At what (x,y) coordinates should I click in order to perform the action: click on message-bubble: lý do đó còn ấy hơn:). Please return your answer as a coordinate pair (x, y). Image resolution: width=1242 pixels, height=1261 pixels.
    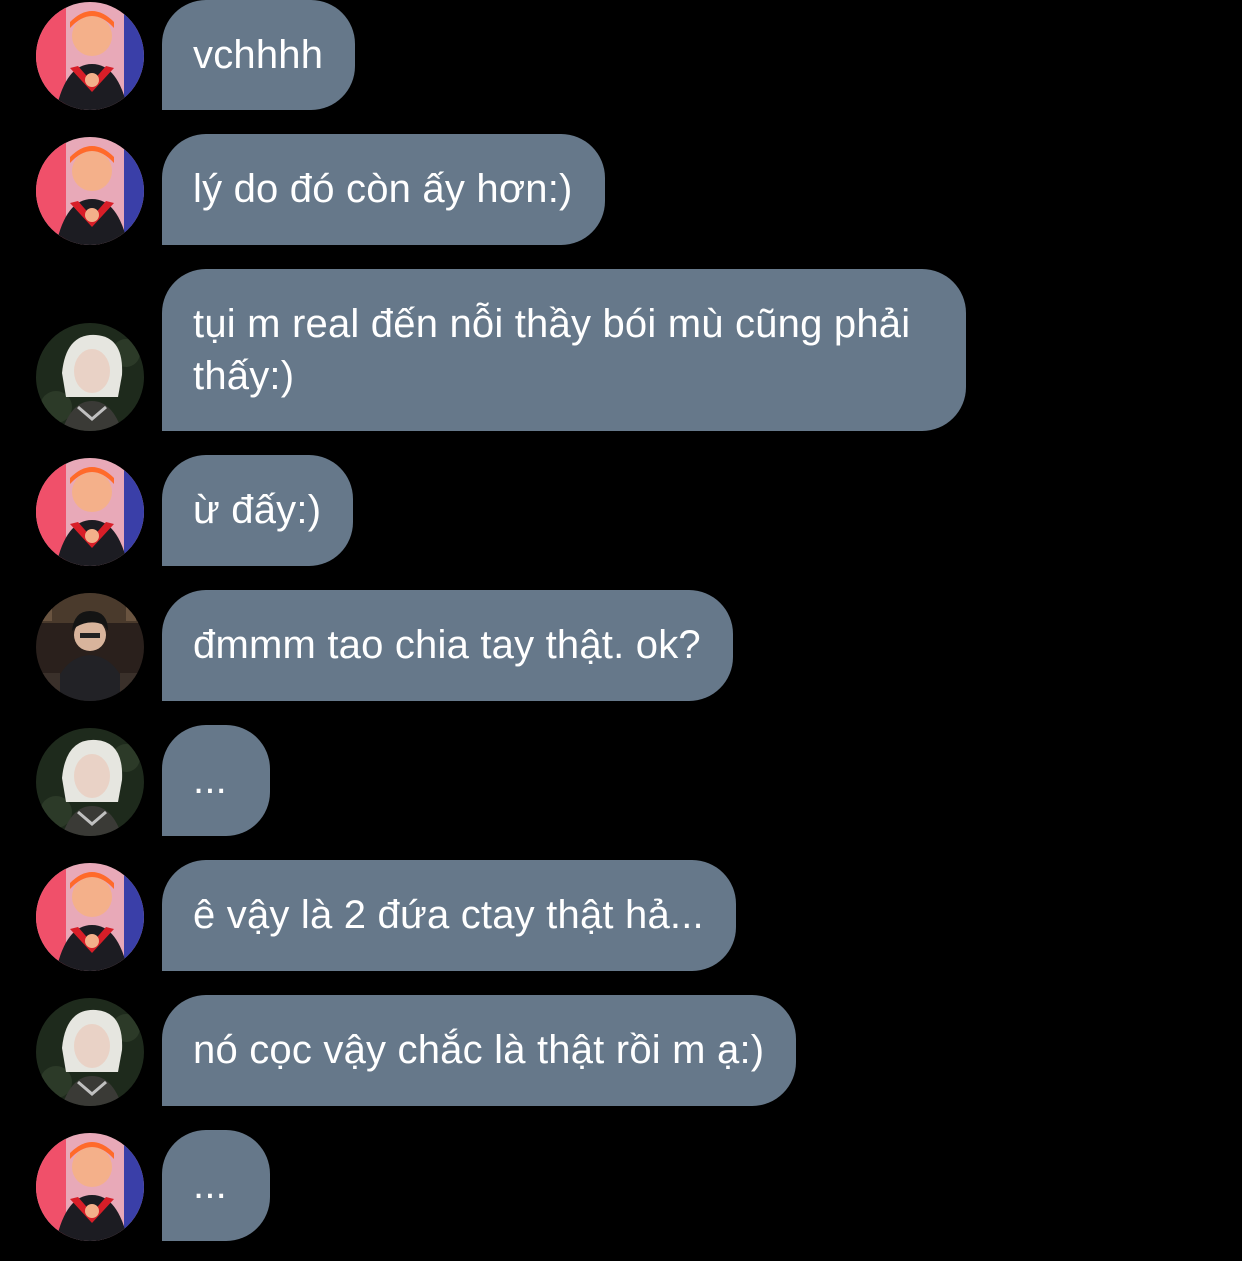
    Looking at the image, I should click on (383, 189).